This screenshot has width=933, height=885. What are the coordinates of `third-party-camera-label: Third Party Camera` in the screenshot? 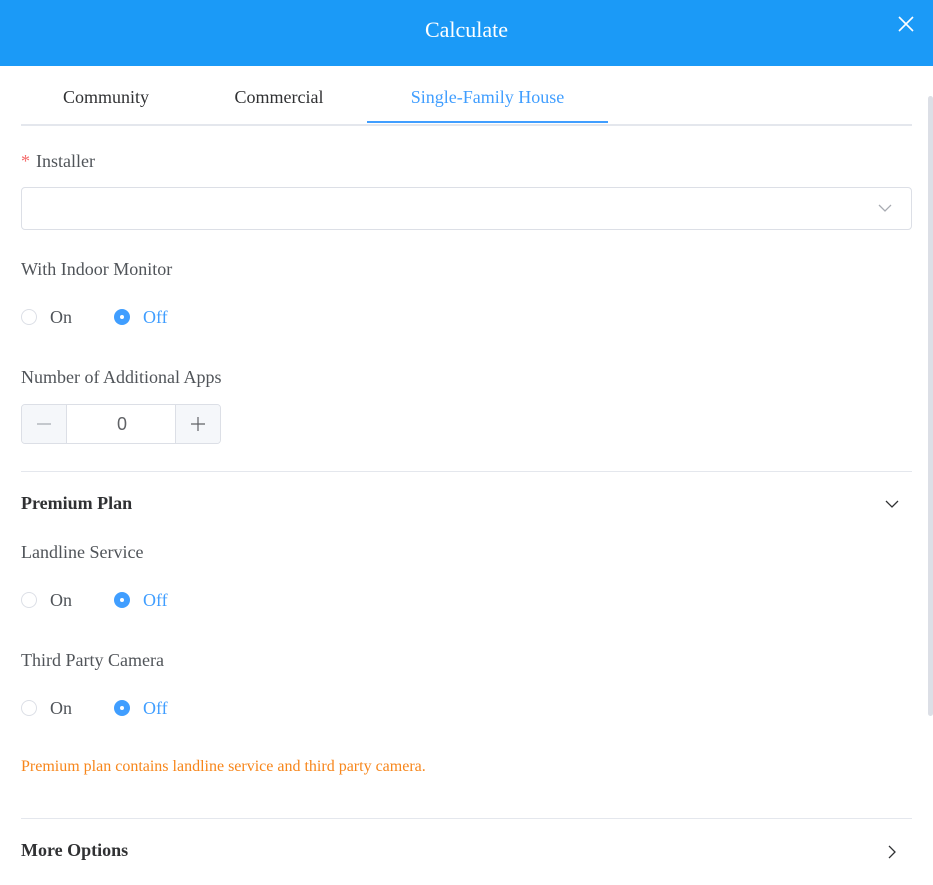 It's located at (92, 660).